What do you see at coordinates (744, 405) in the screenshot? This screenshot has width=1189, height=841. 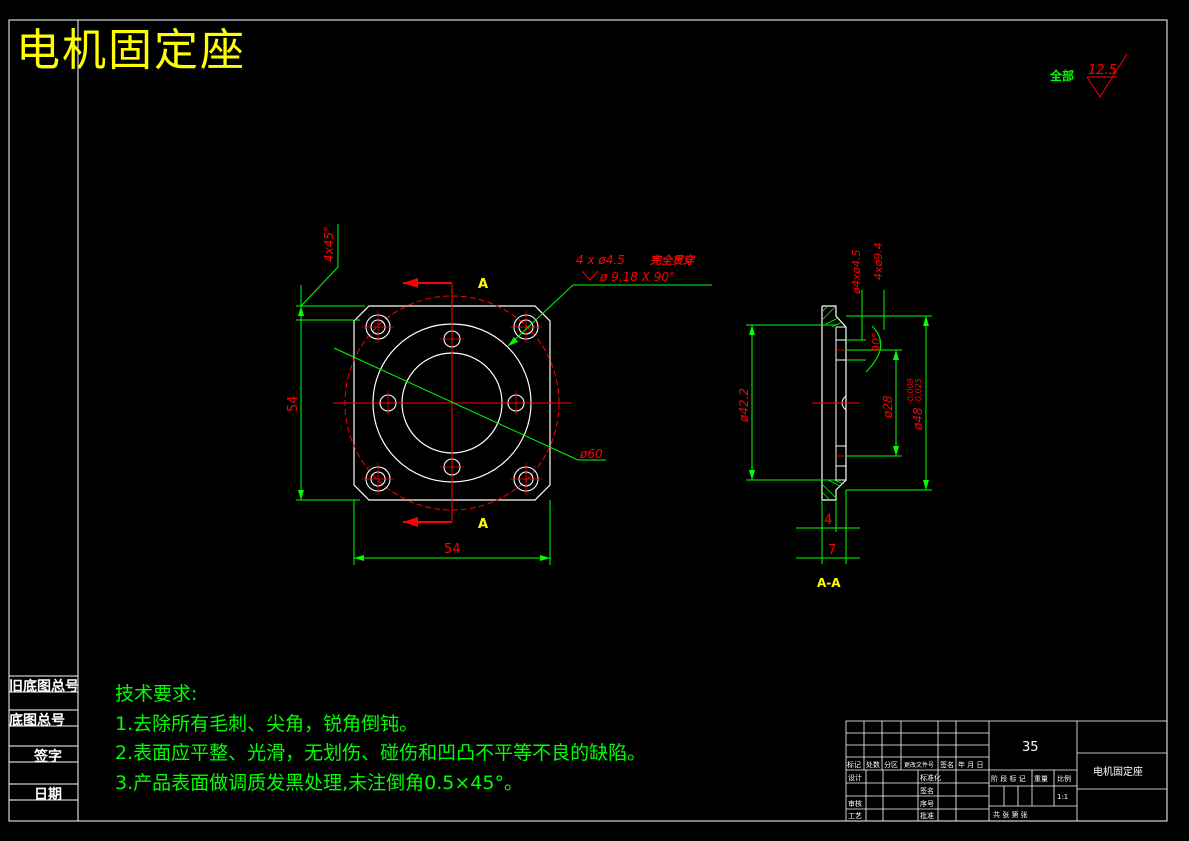 I see `dim-42-2-text: ø42.2` at bounding box center [744, 405].